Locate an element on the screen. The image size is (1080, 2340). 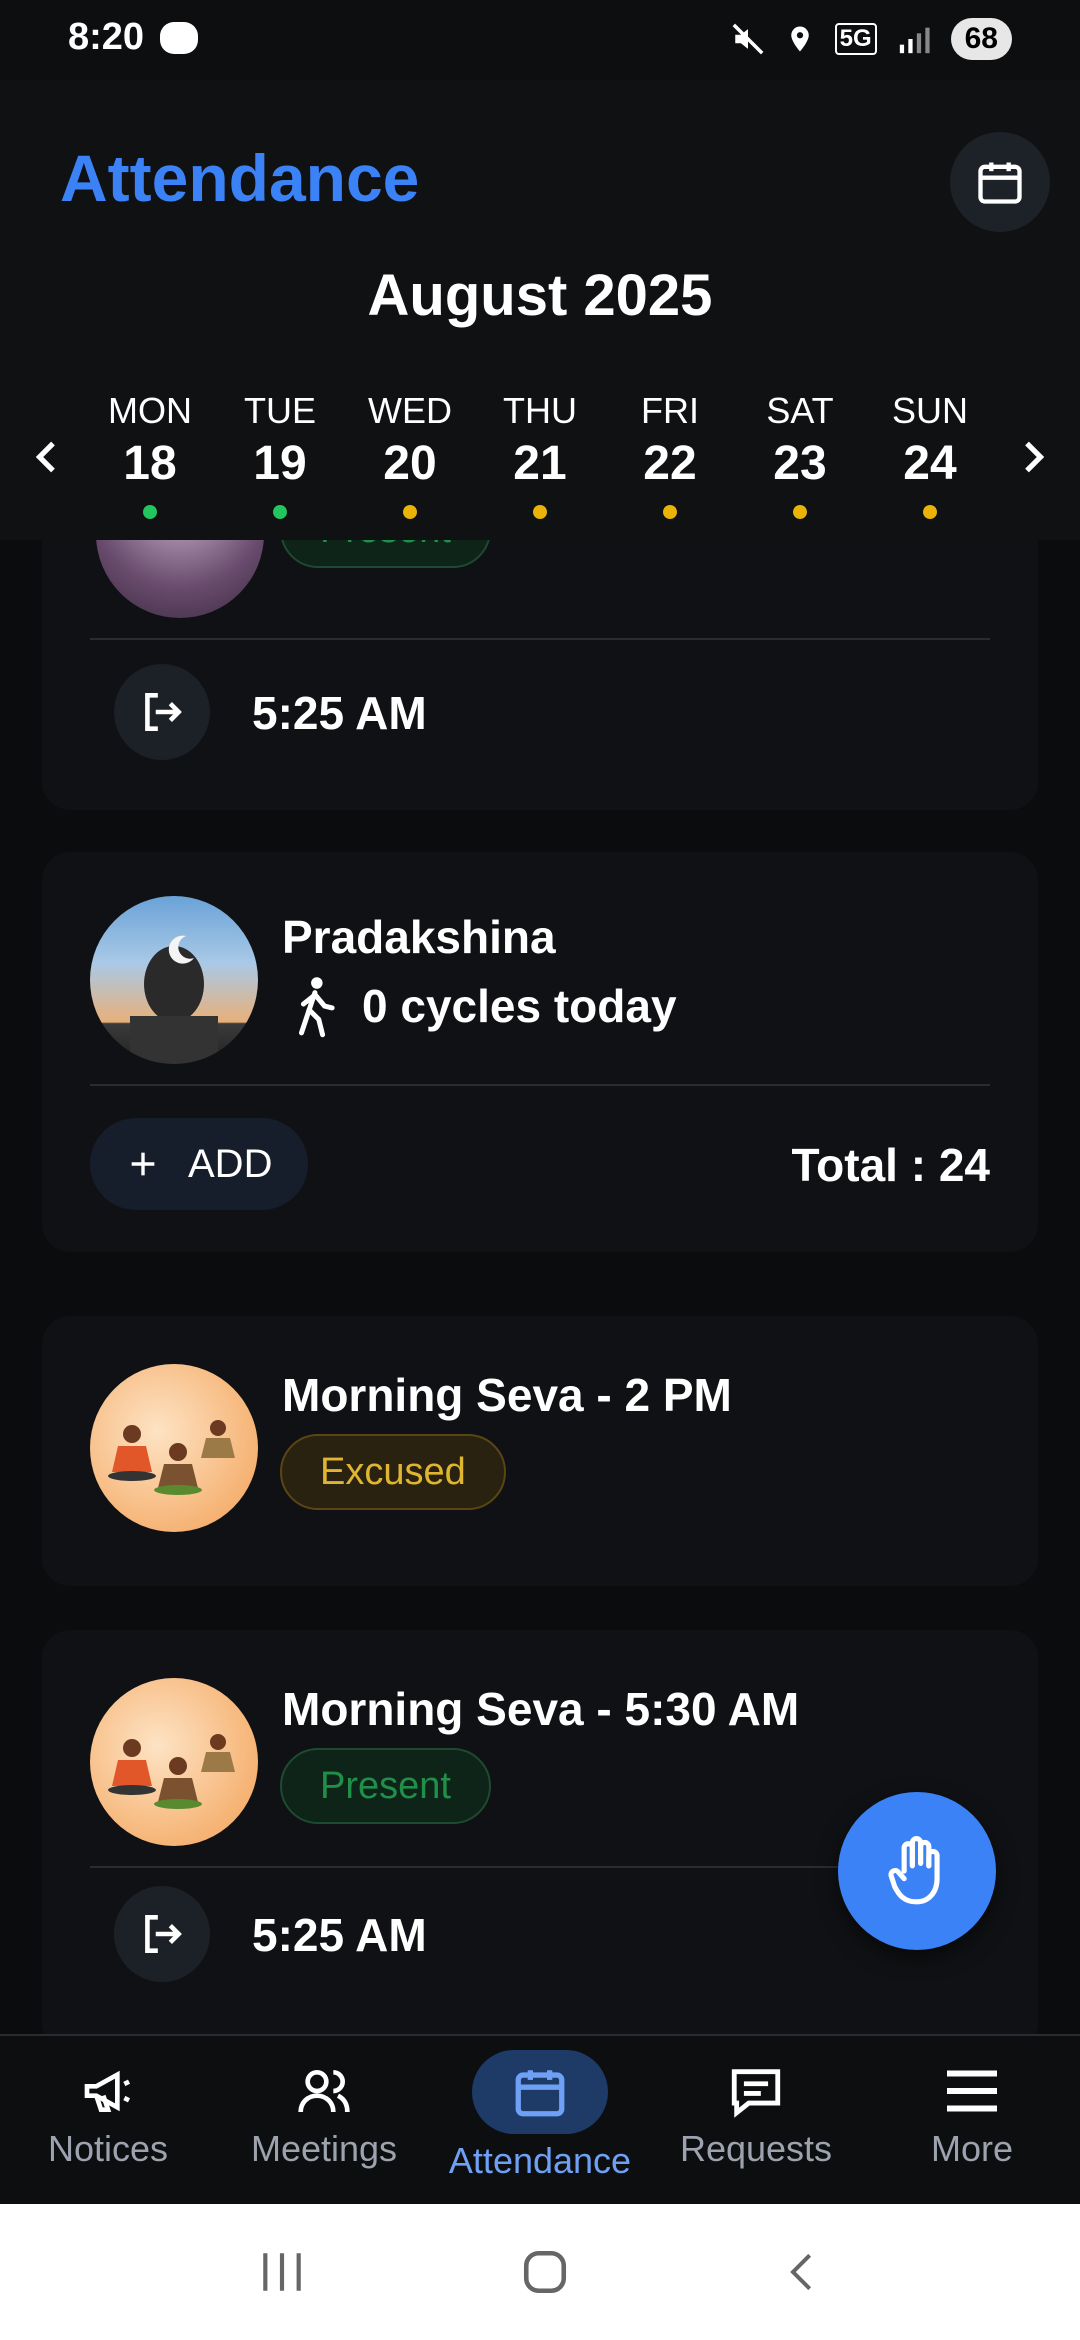
calendar-button is located at coordinates (1000, 182).